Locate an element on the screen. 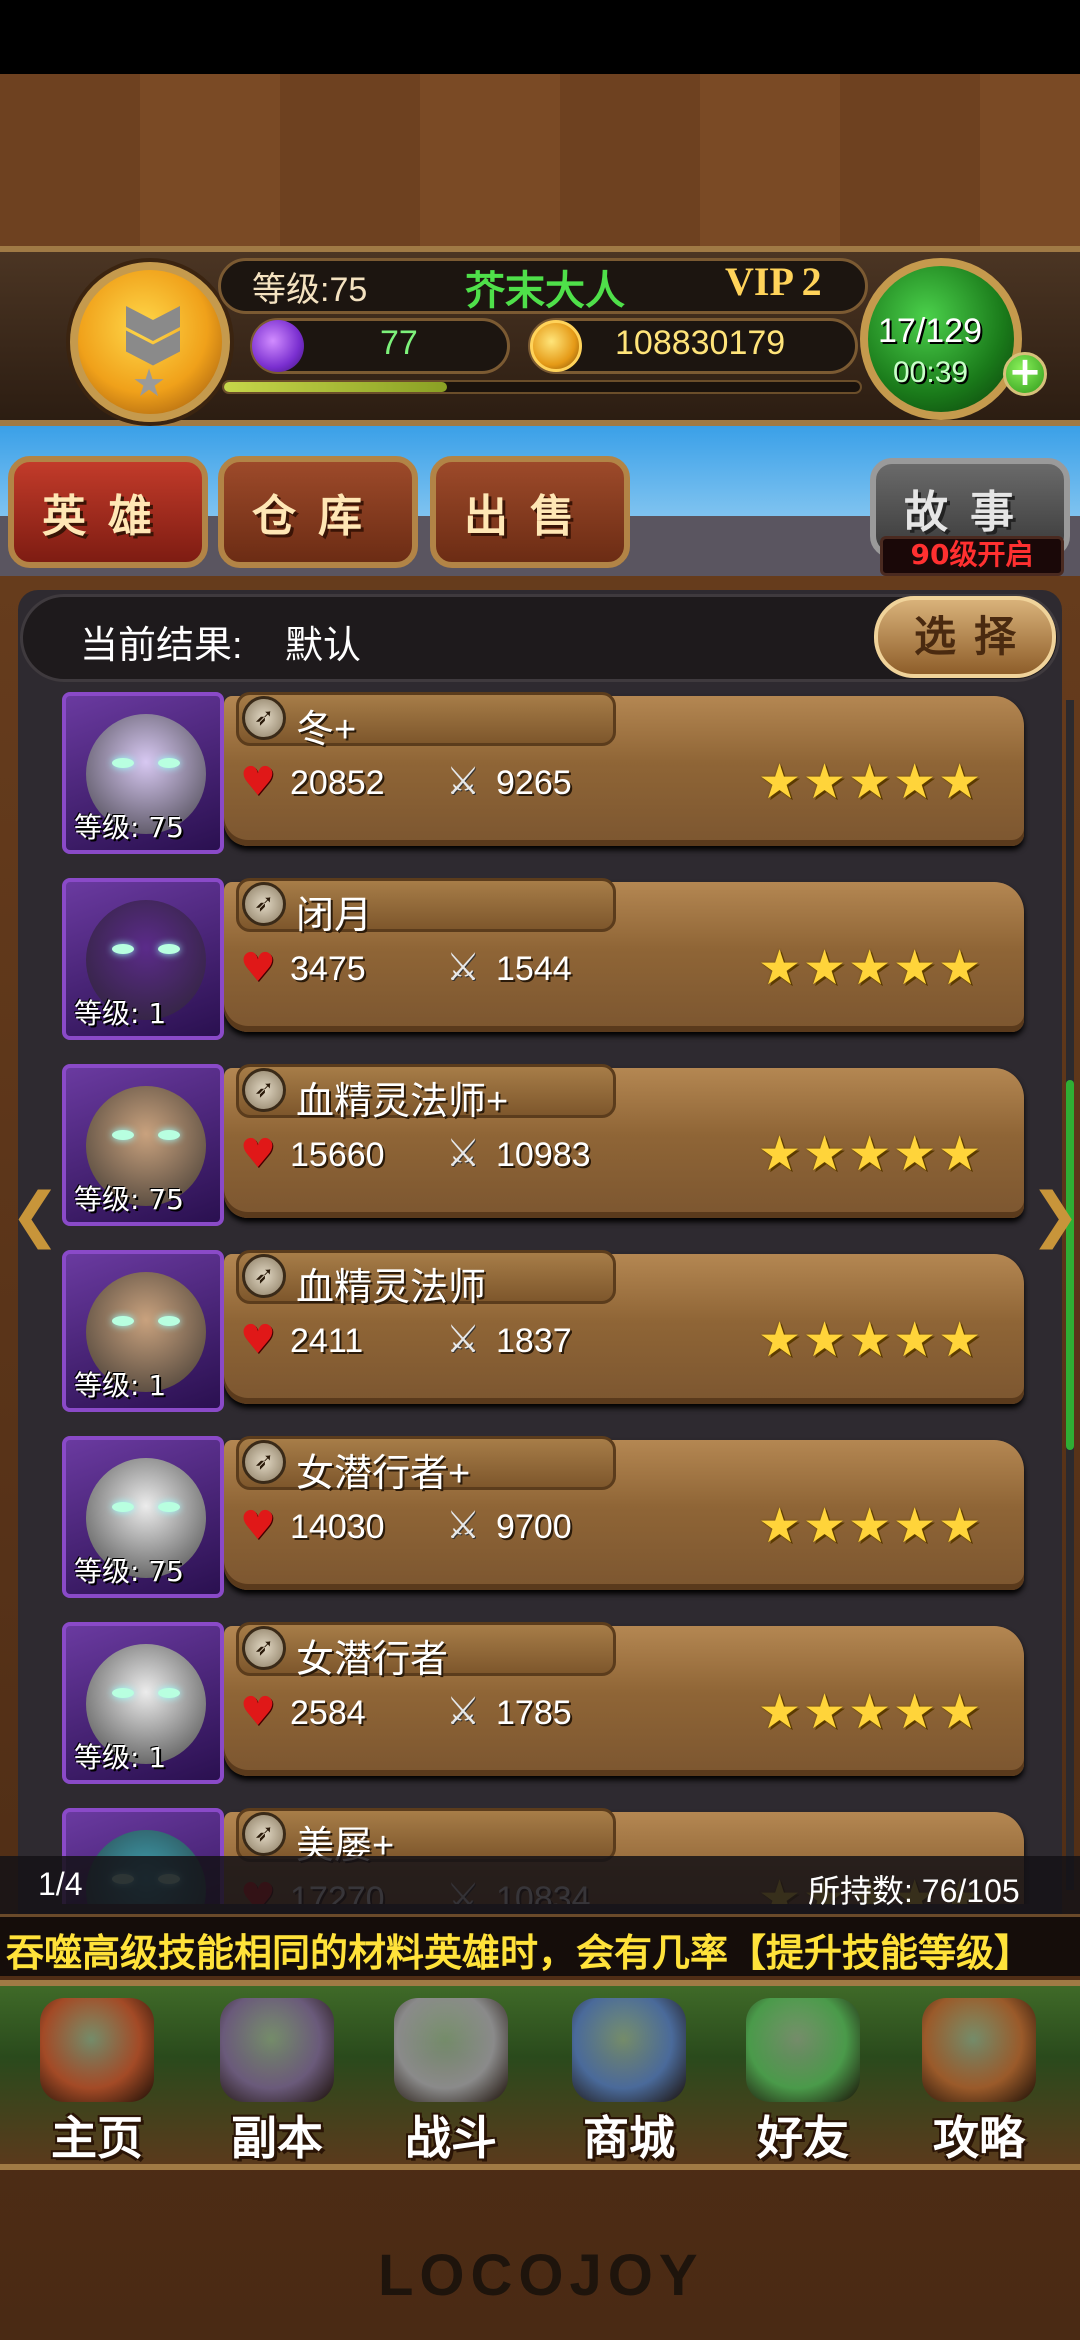 The height and width of the screenshot is (2340, 1080). wood-banner is located at coordinates (540, 162).